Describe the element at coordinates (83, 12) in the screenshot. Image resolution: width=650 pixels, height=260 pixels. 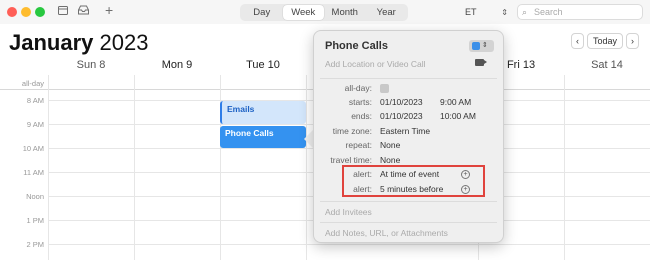
I see `inbox-icon` at that location.